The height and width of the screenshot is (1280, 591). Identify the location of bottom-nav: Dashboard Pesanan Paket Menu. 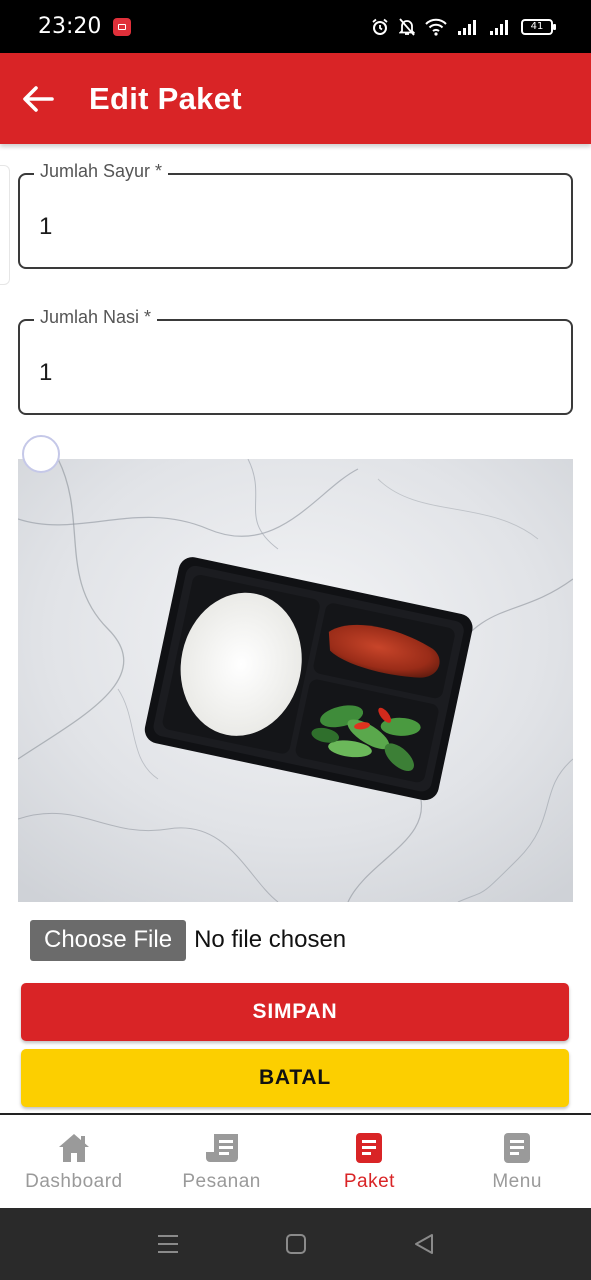
(295, 1161).